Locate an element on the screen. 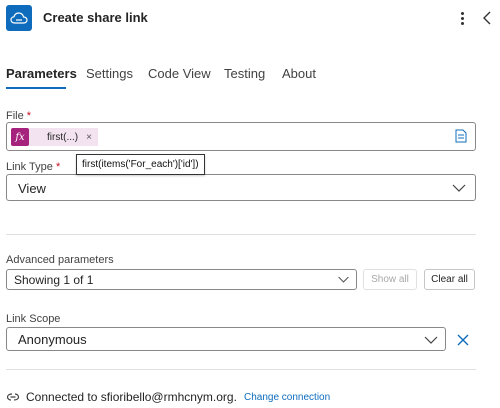  link-icon is located at coordinates (13, 397).